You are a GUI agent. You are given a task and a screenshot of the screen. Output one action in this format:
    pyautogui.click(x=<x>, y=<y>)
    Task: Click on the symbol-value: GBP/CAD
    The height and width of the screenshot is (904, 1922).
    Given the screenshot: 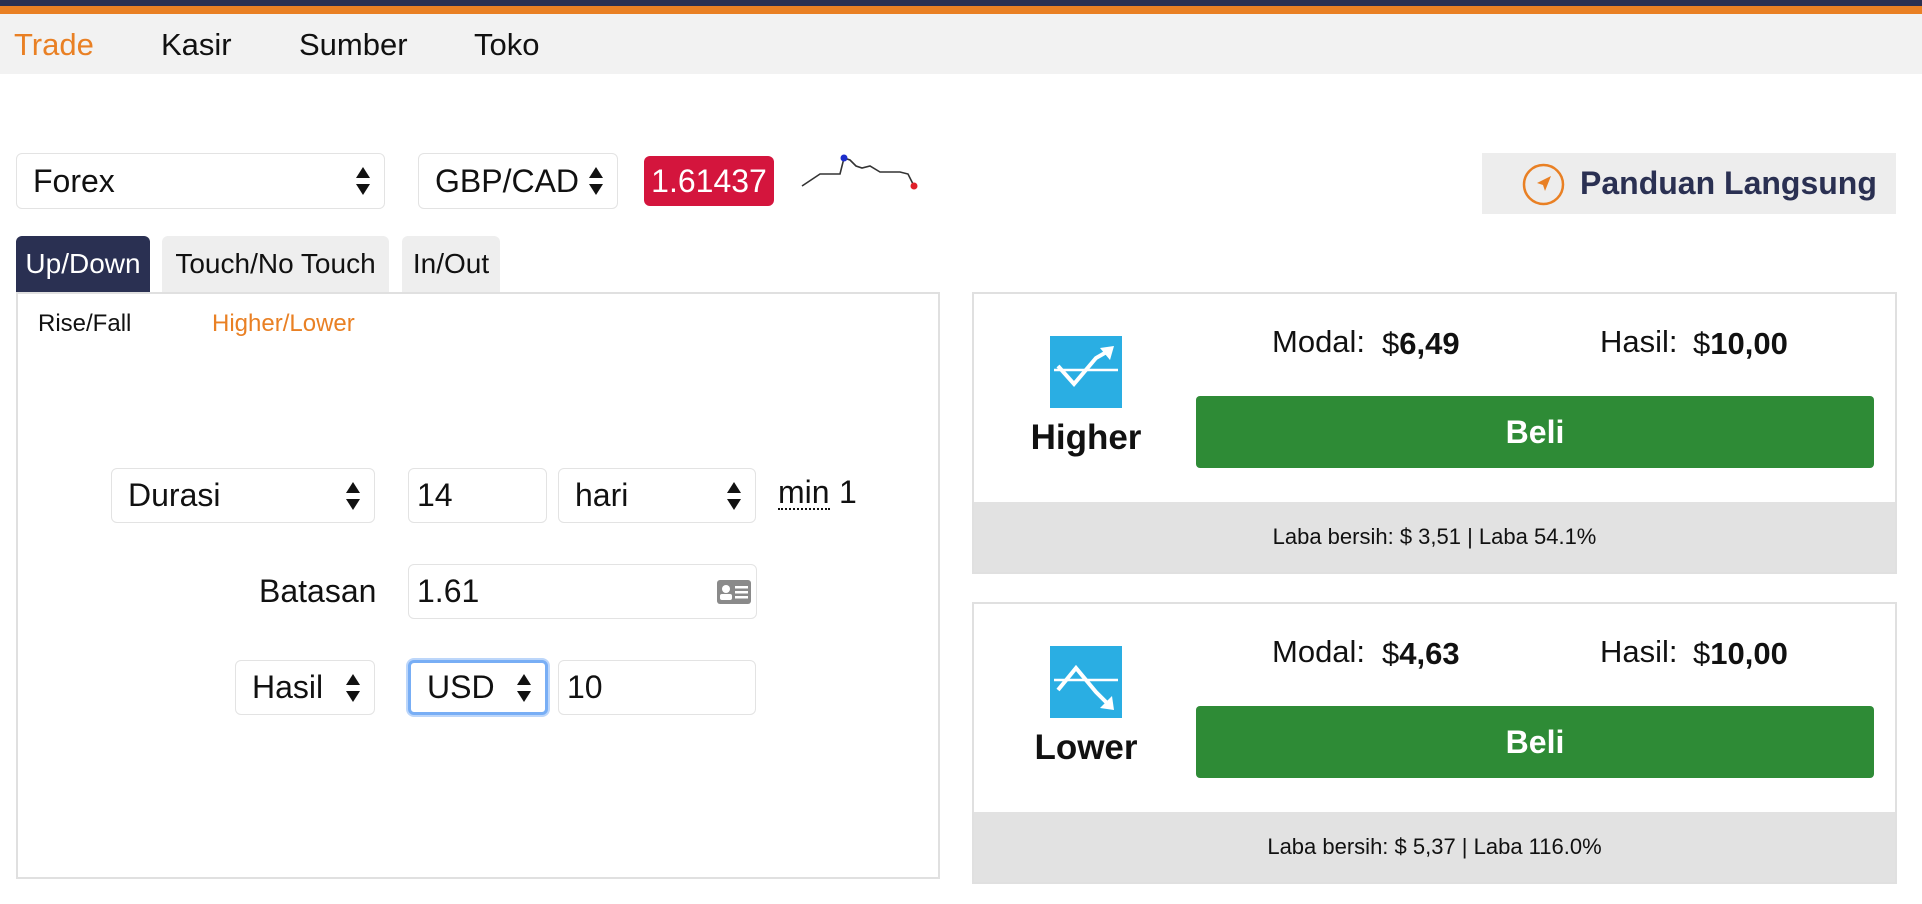 What is the action you would take?
    pyautogui.click(x=507, y=180)
    